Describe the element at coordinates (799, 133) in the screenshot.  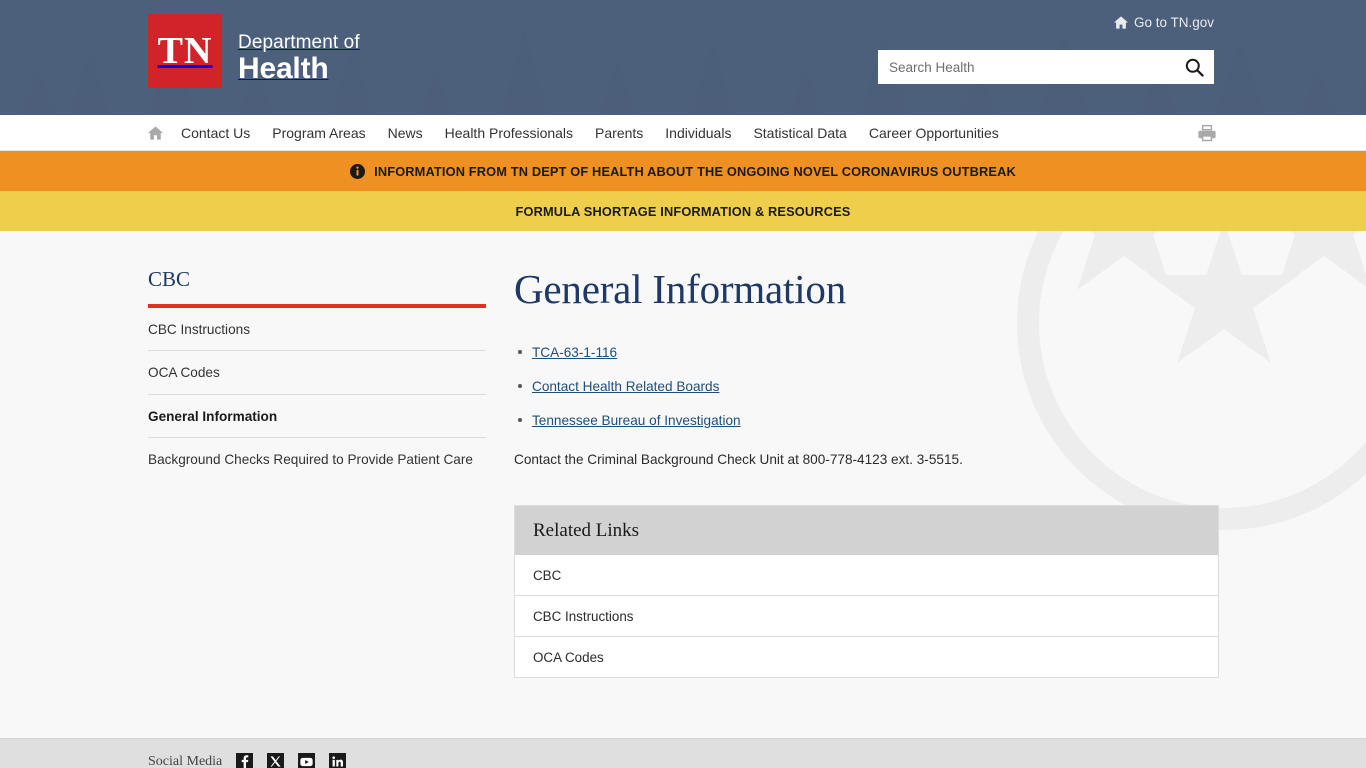
I see `nav-item-statistical-data: Statistical Data` at that location.